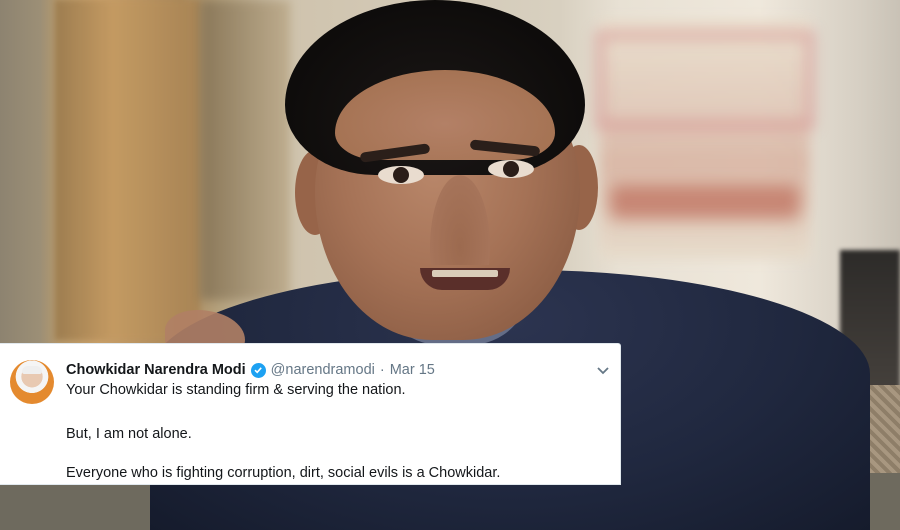 The image size is (900, 530). Describe the element at coordinates (412, 370) in the screenshot. I see `tweet-date: Mar 15` at that location.